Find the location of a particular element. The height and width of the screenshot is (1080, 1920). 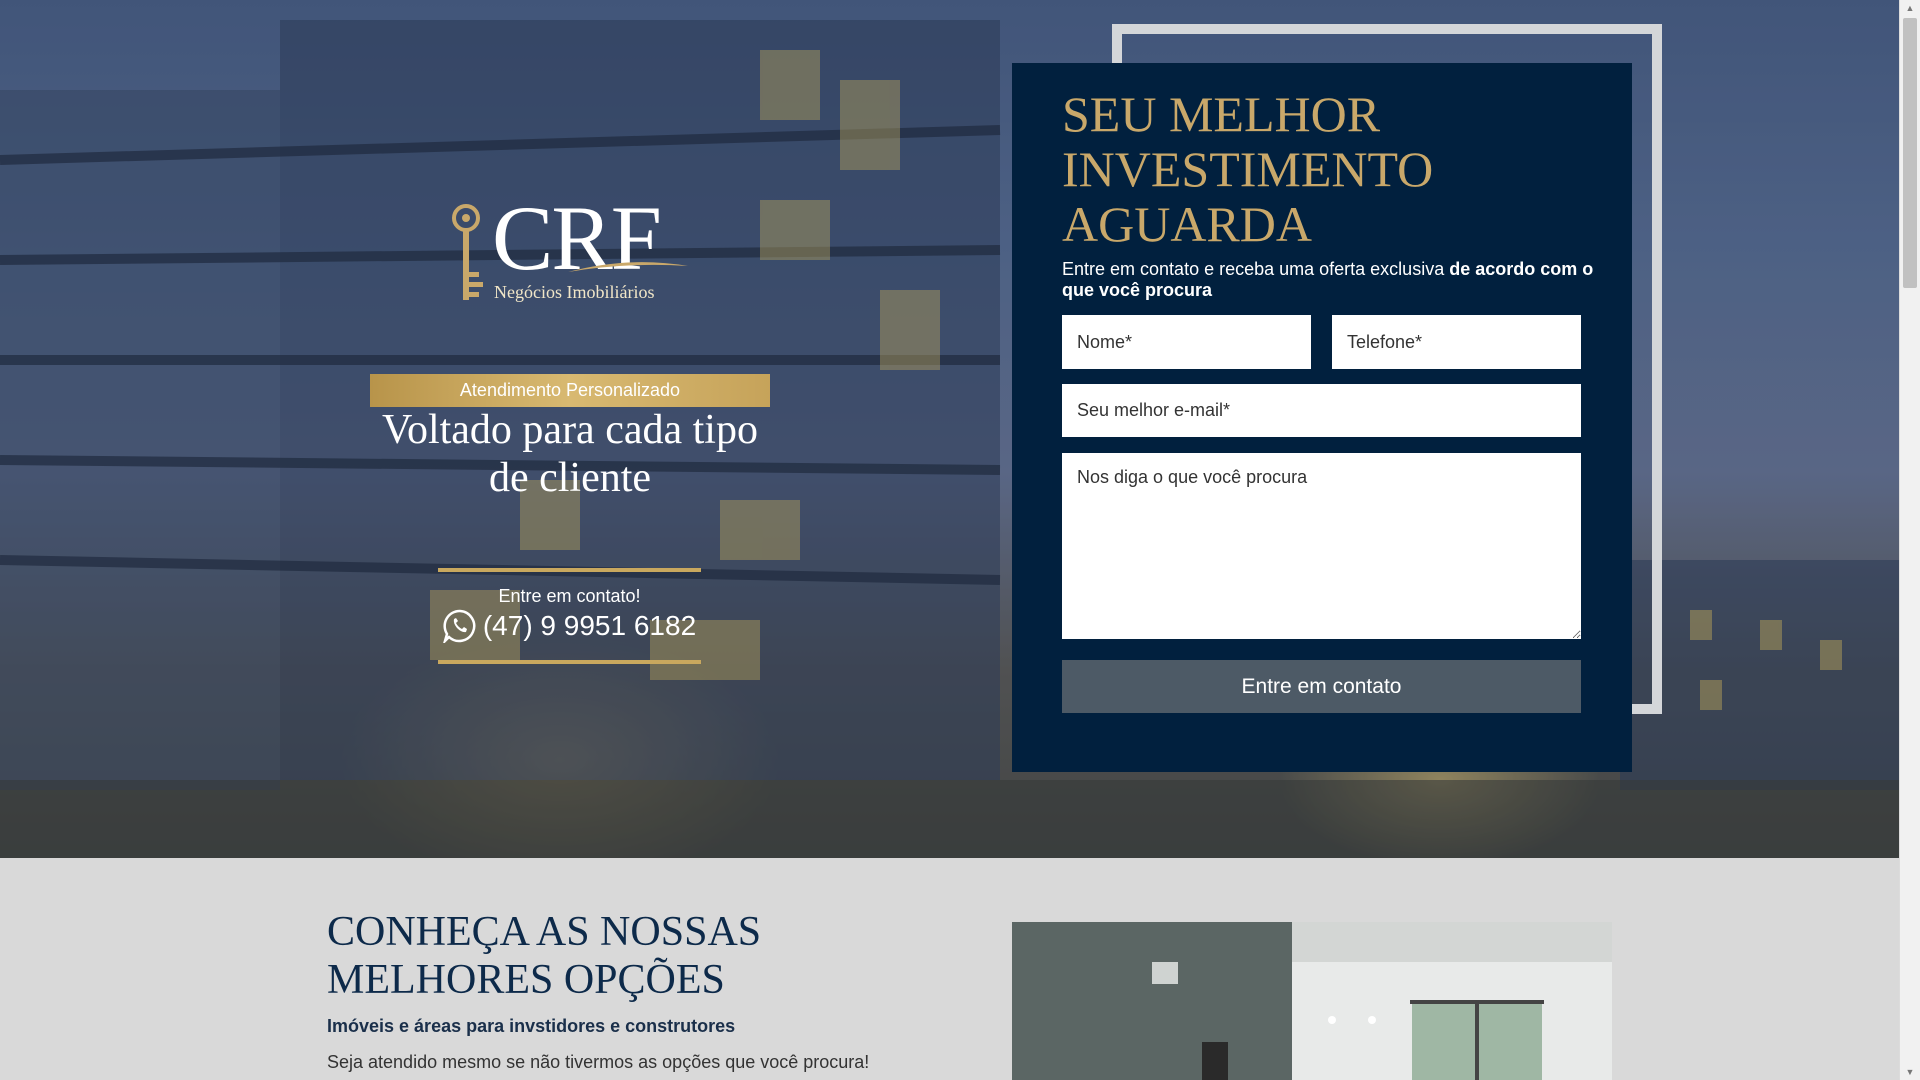

contact-box: Entre em contato! (47) 9 9951 6182 is located at coordinates (569, 616).